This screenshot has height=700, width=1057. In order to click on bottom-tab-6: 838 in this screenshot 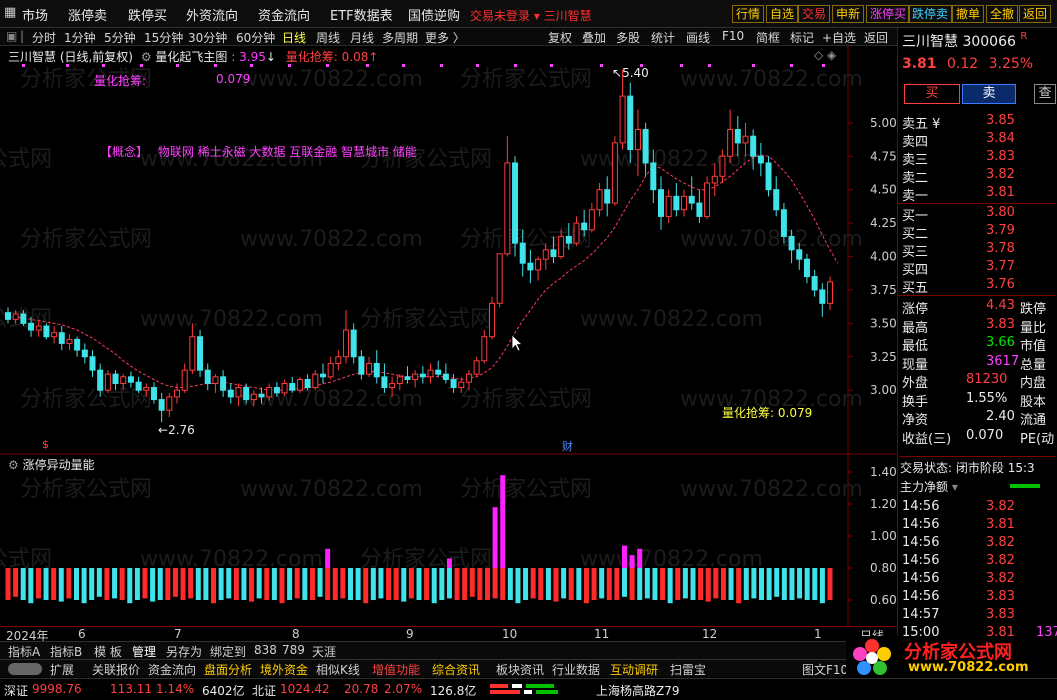, I will do `click(265, 650)`.